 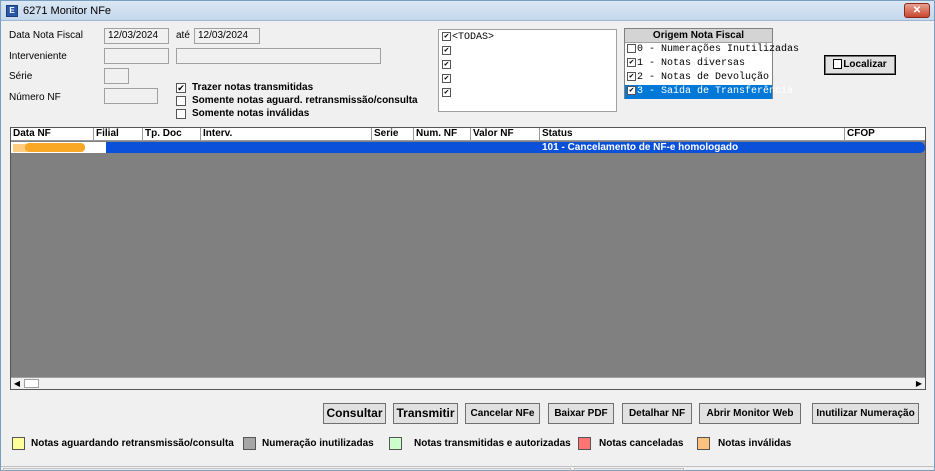 I want to click on checkbox, so click(x=631, y=48).